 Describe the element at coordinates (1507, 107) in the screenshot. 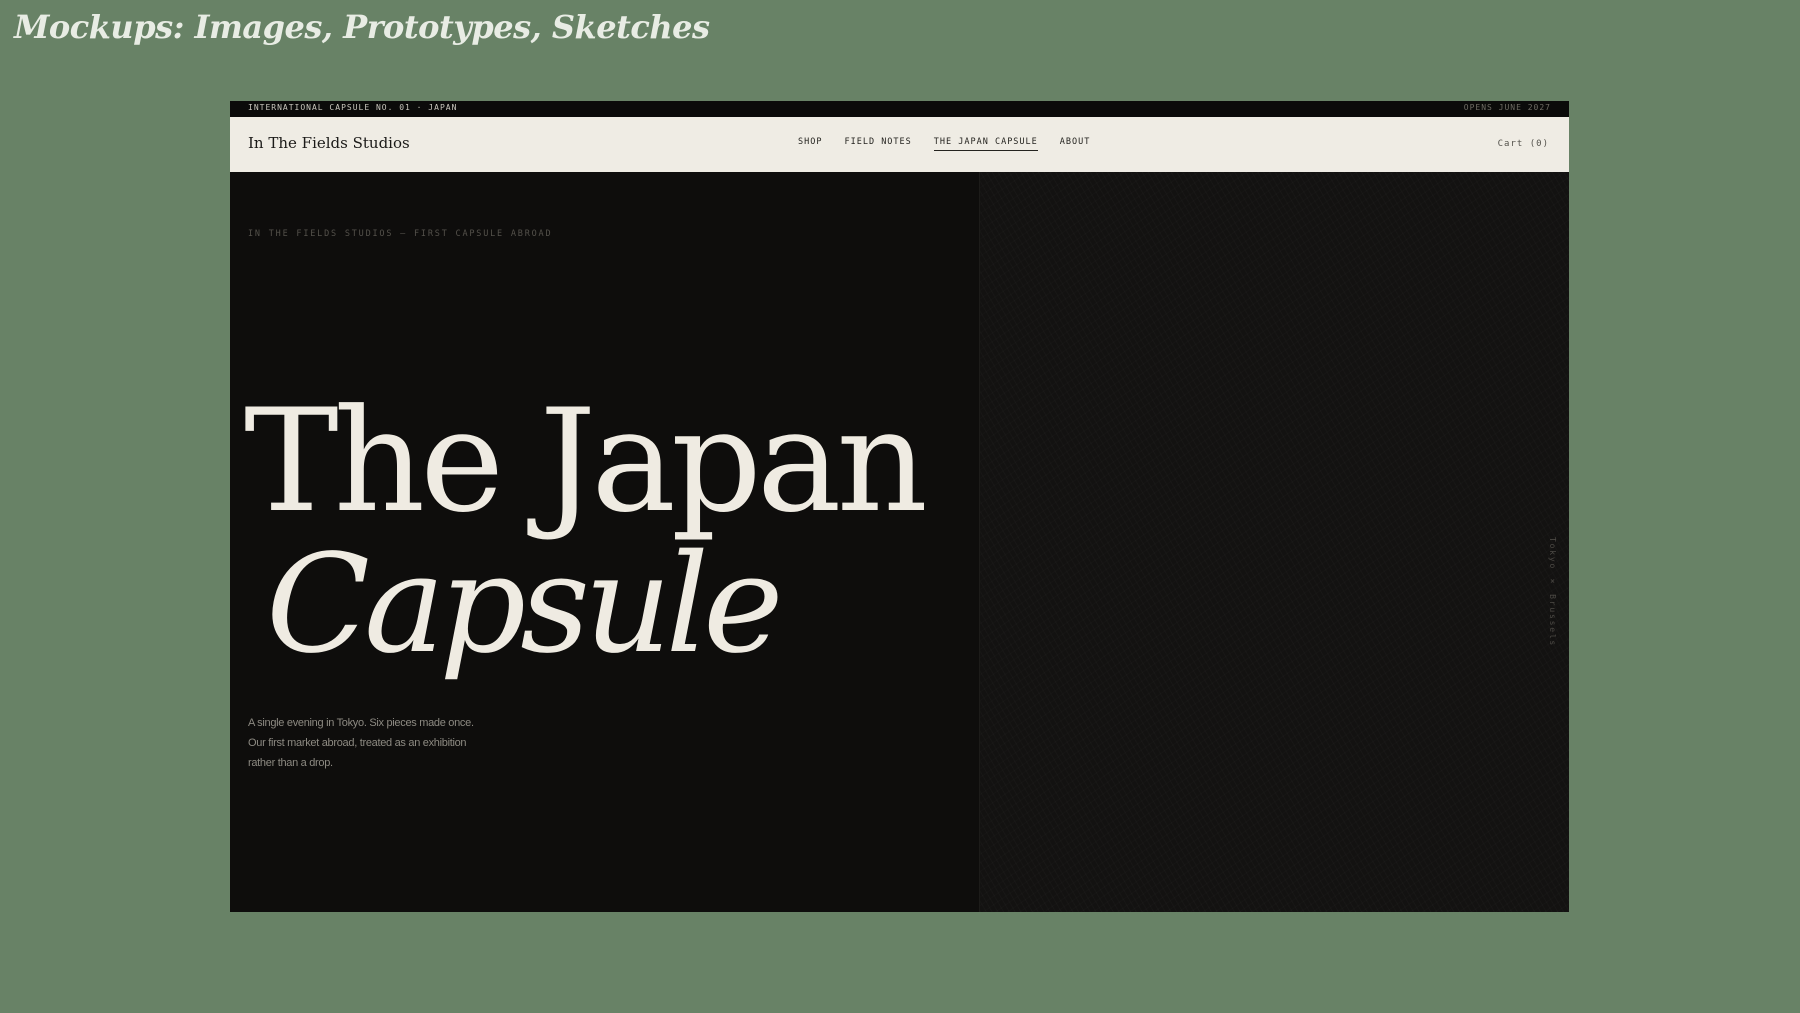

I see `announcement-right: OPENS JUNE 2027` at that location.